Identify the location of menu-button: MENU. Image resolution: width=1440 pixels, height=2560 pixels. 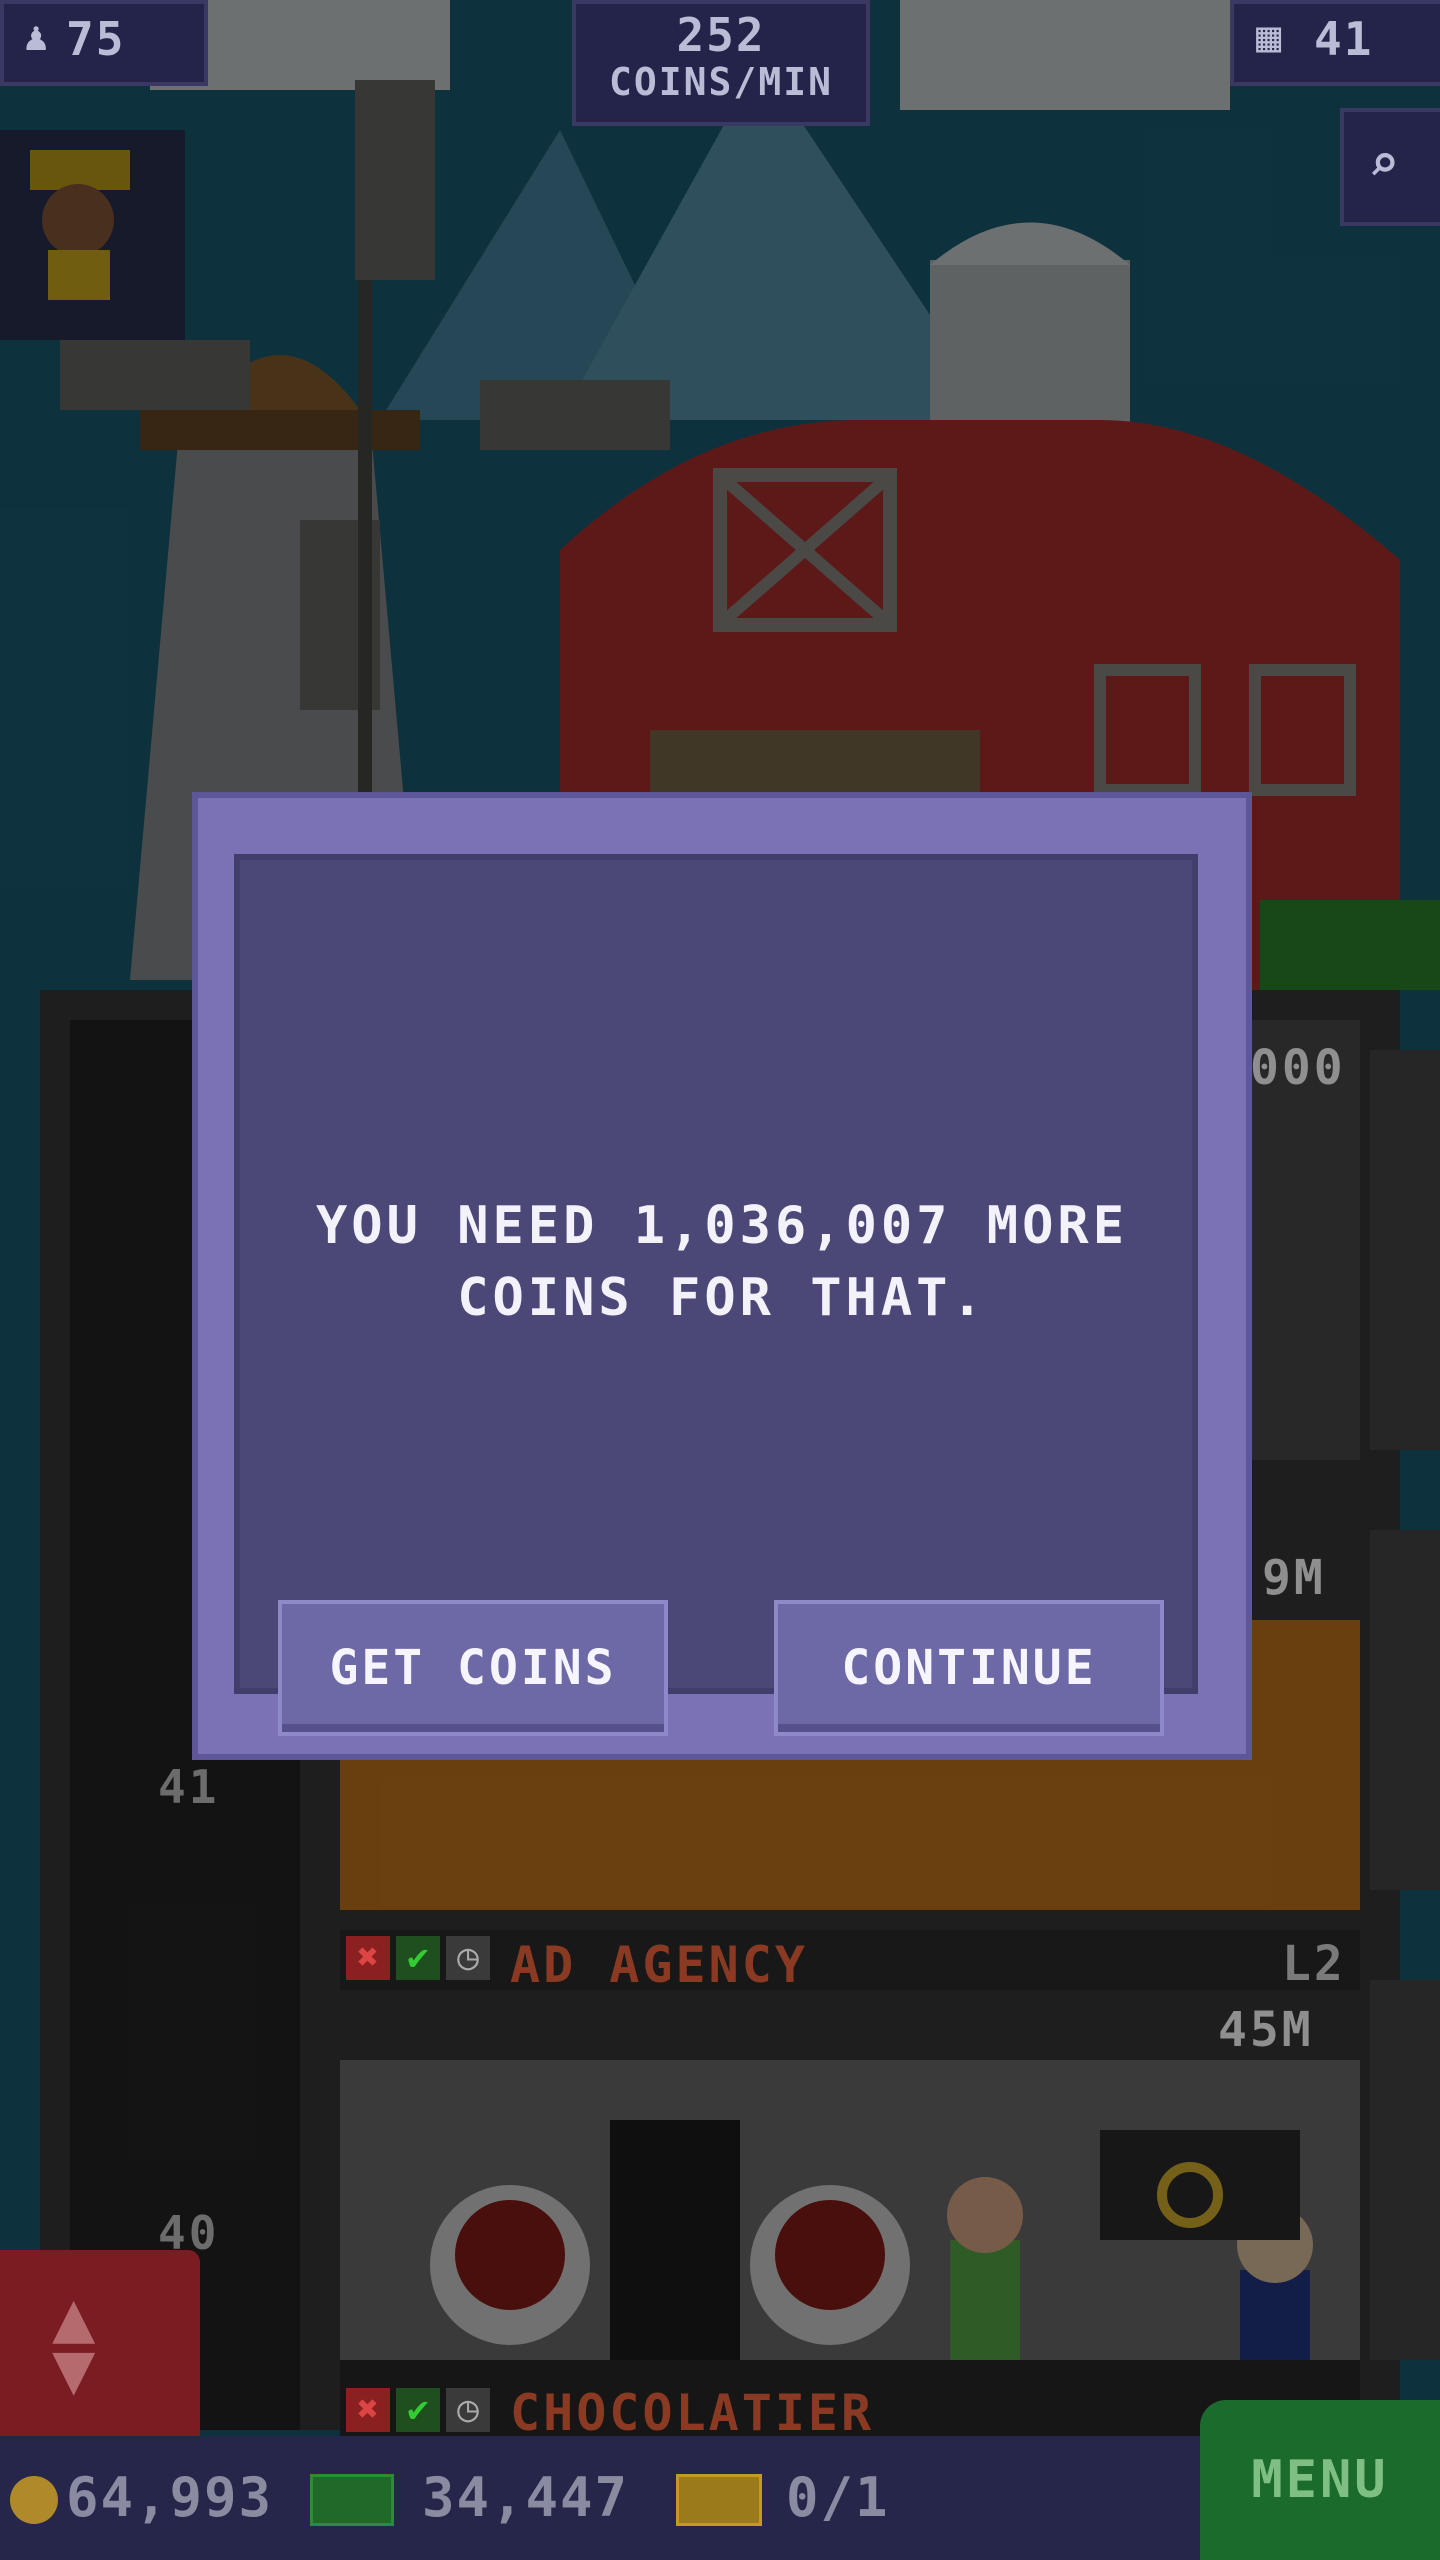
(1320, 2480).